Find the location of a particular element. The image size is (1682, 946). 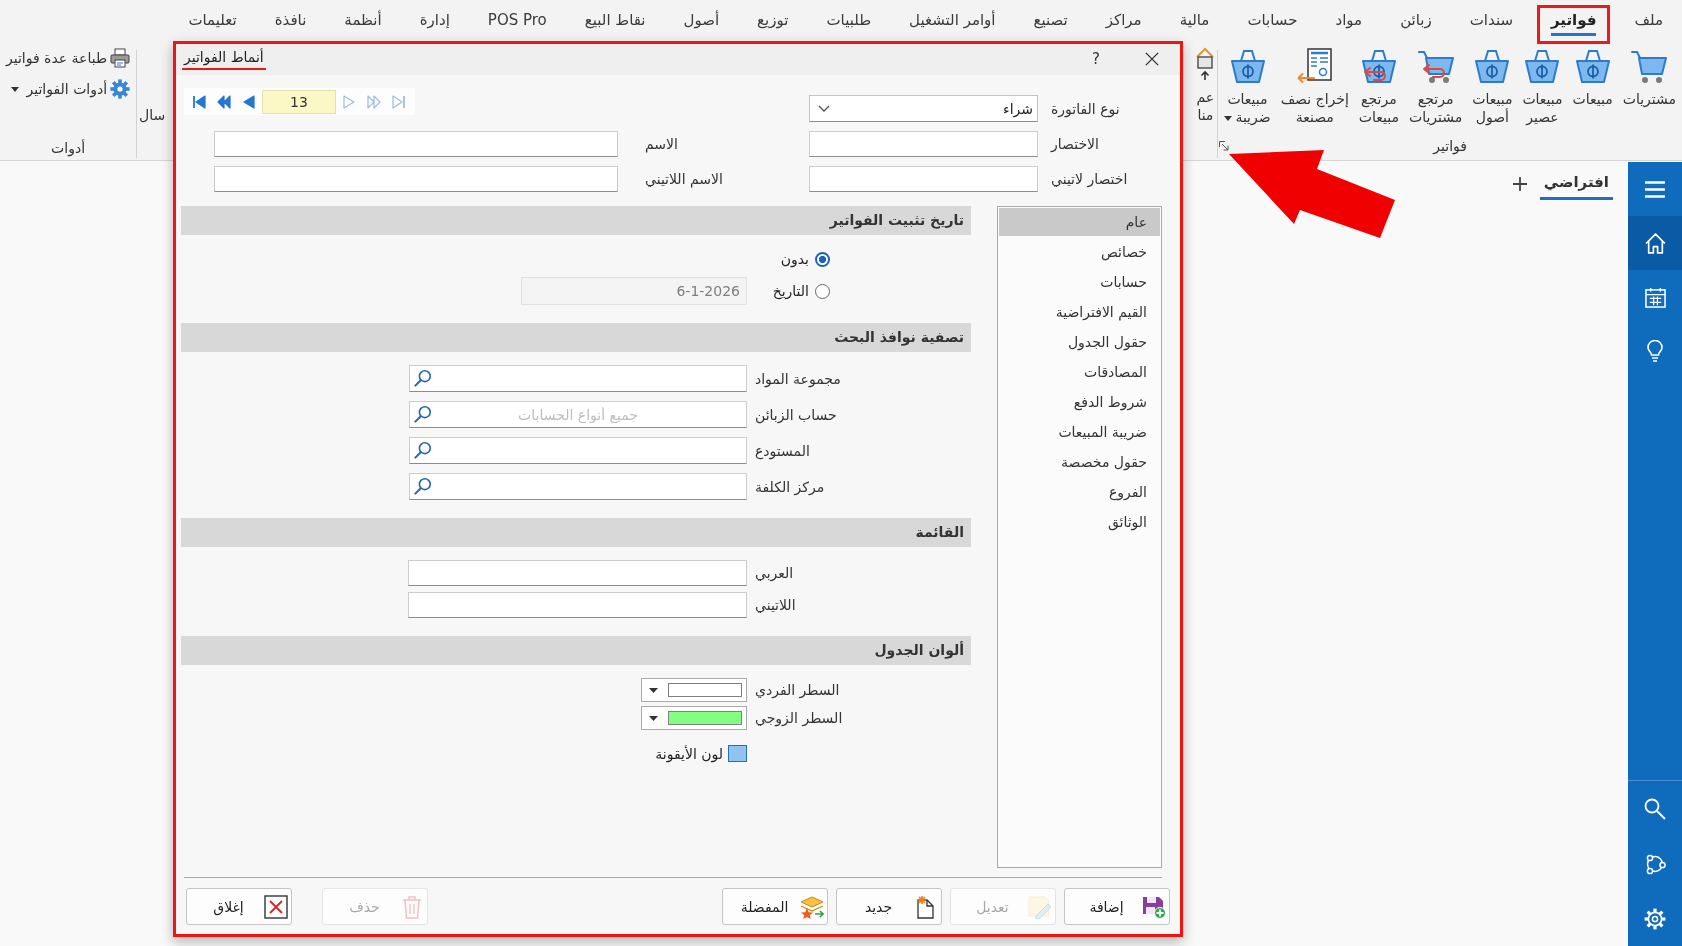

field-label: السطر الزوجي is located at coordinates (799, 718).